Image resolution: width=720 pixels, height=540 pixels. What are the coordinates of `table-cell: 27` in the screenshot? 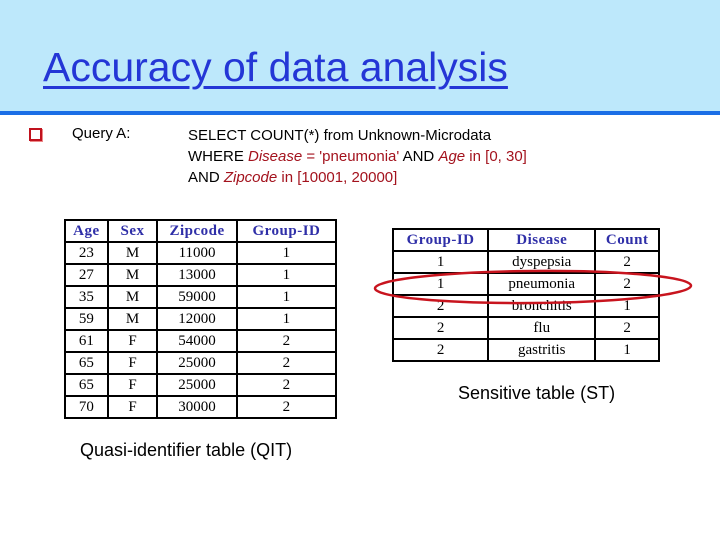 It's located at (86, 275).